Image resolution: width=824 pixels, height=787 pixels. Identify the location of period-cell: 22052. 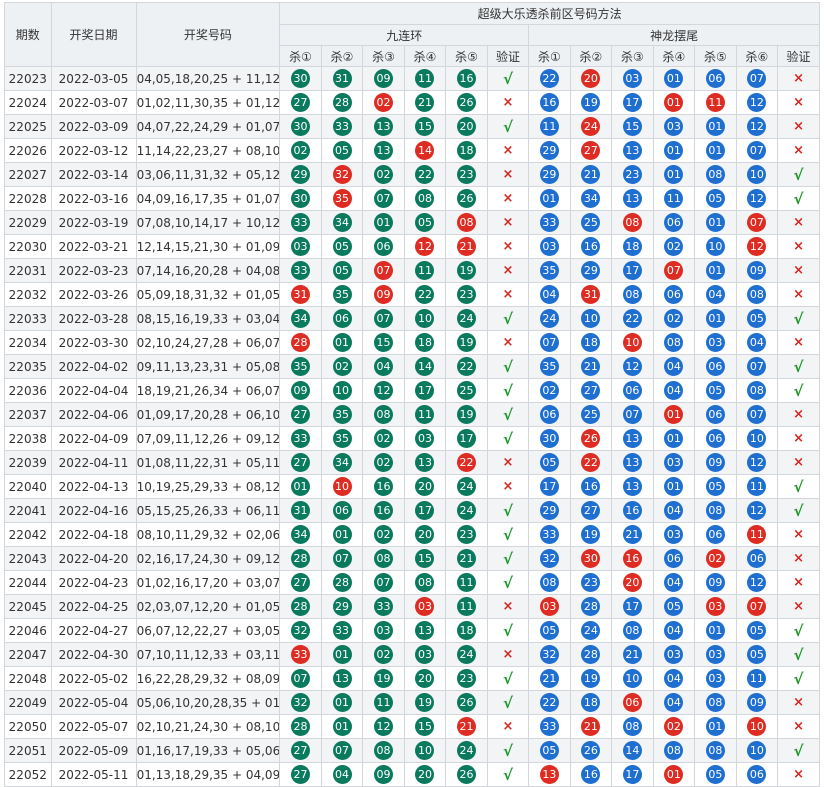
(28, 774).